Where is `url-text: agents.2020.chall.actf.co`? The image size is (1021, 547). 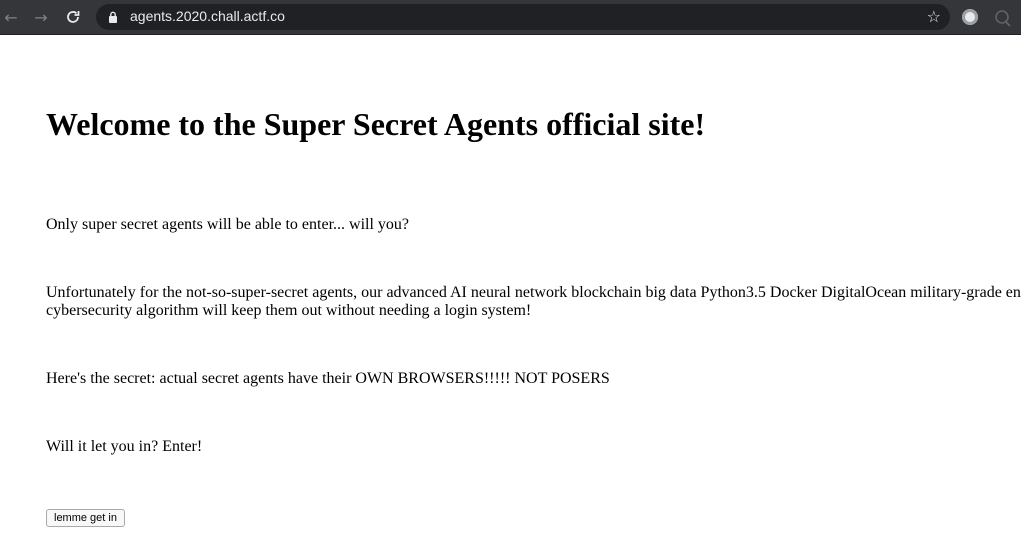 url-text: agents.2020.chall.actf.co is located at coordinates (207, 16).